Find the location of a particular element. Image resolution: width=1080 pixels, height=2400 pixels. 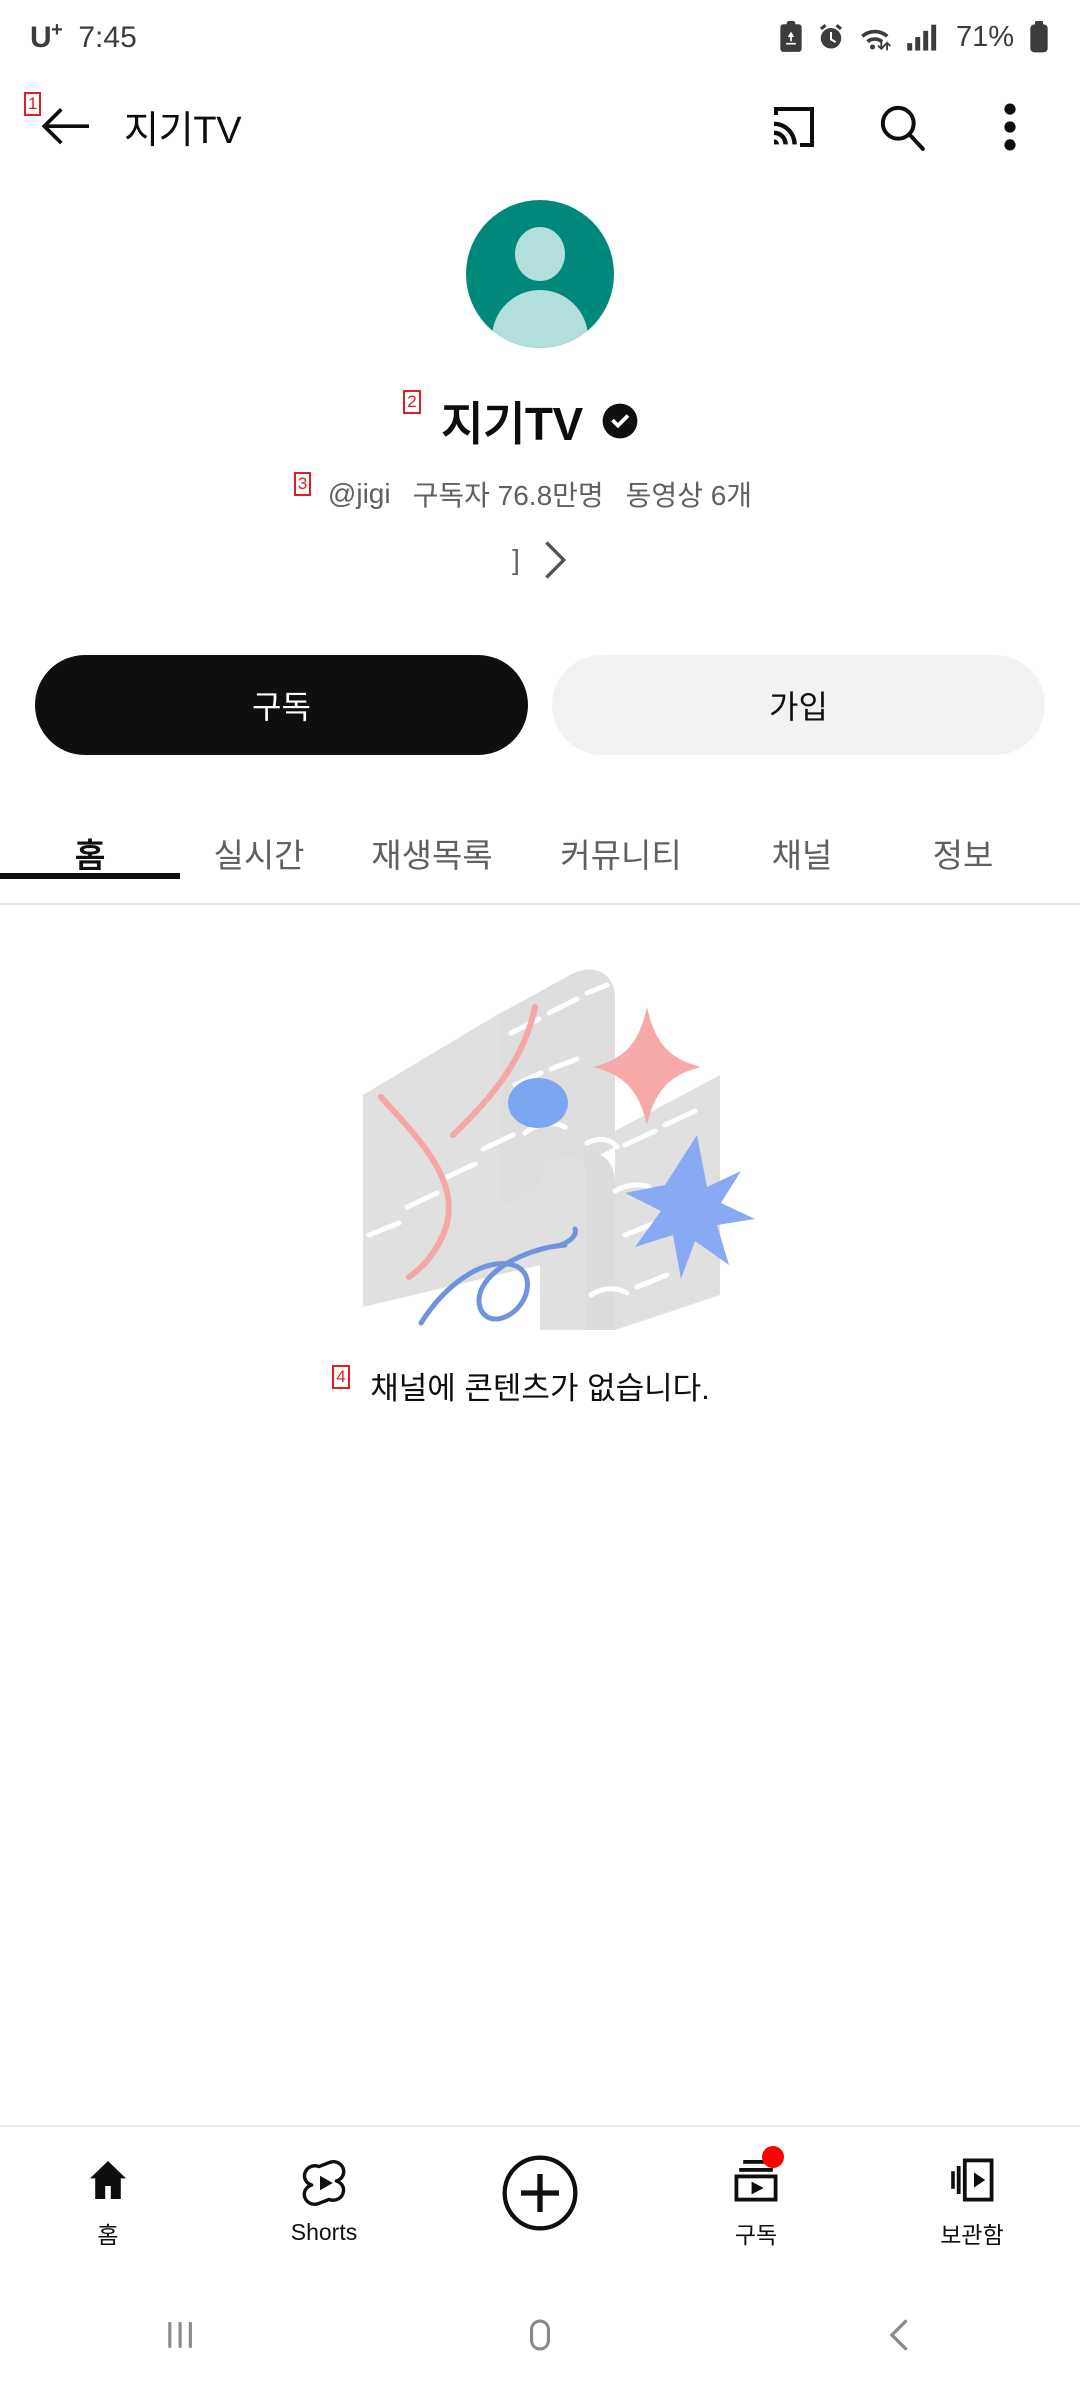

tab-about: 정보 is located at coordinates (963, 836).